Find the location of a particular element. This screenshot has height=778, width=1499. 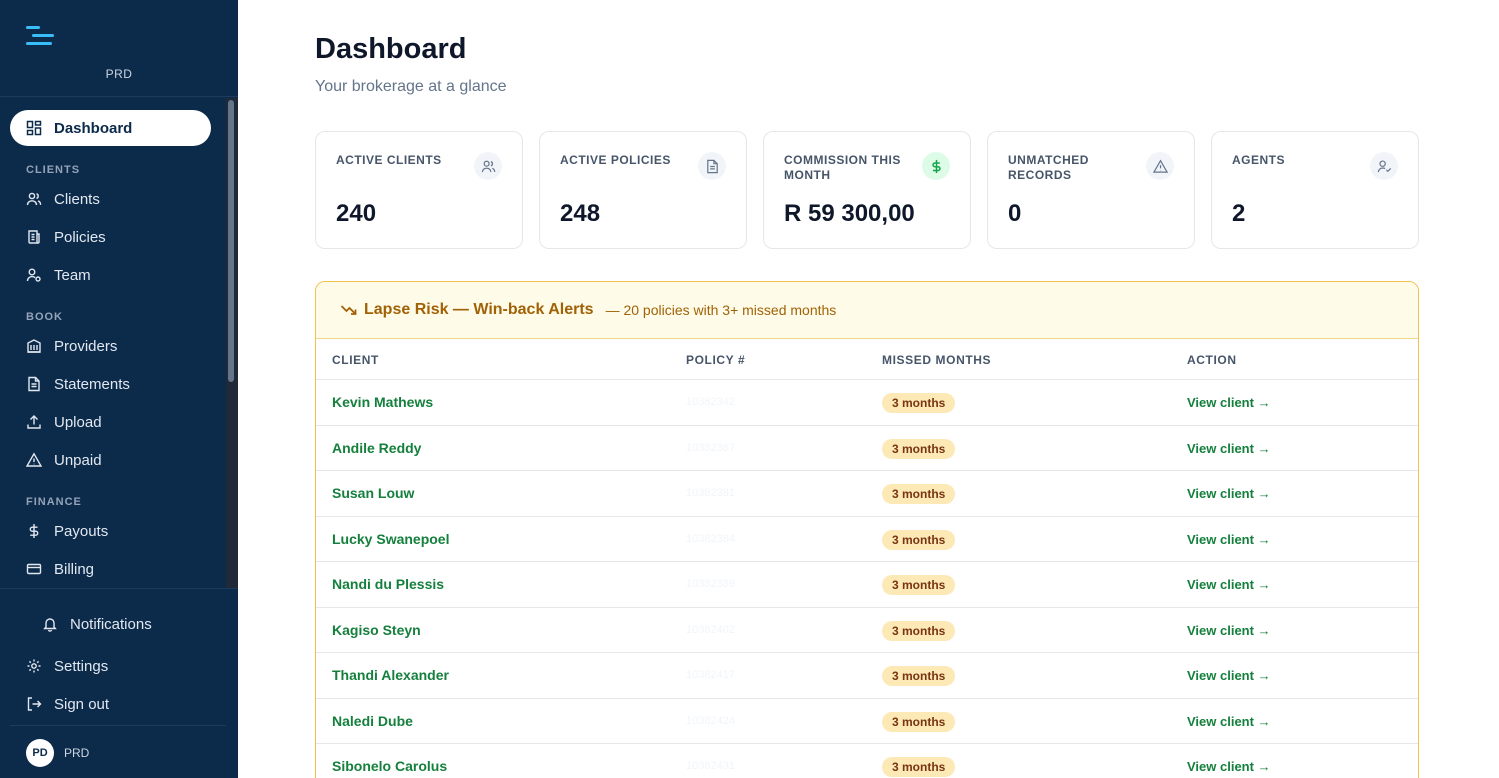

policy-number: 10382417 is located at coordinates (710, 675).